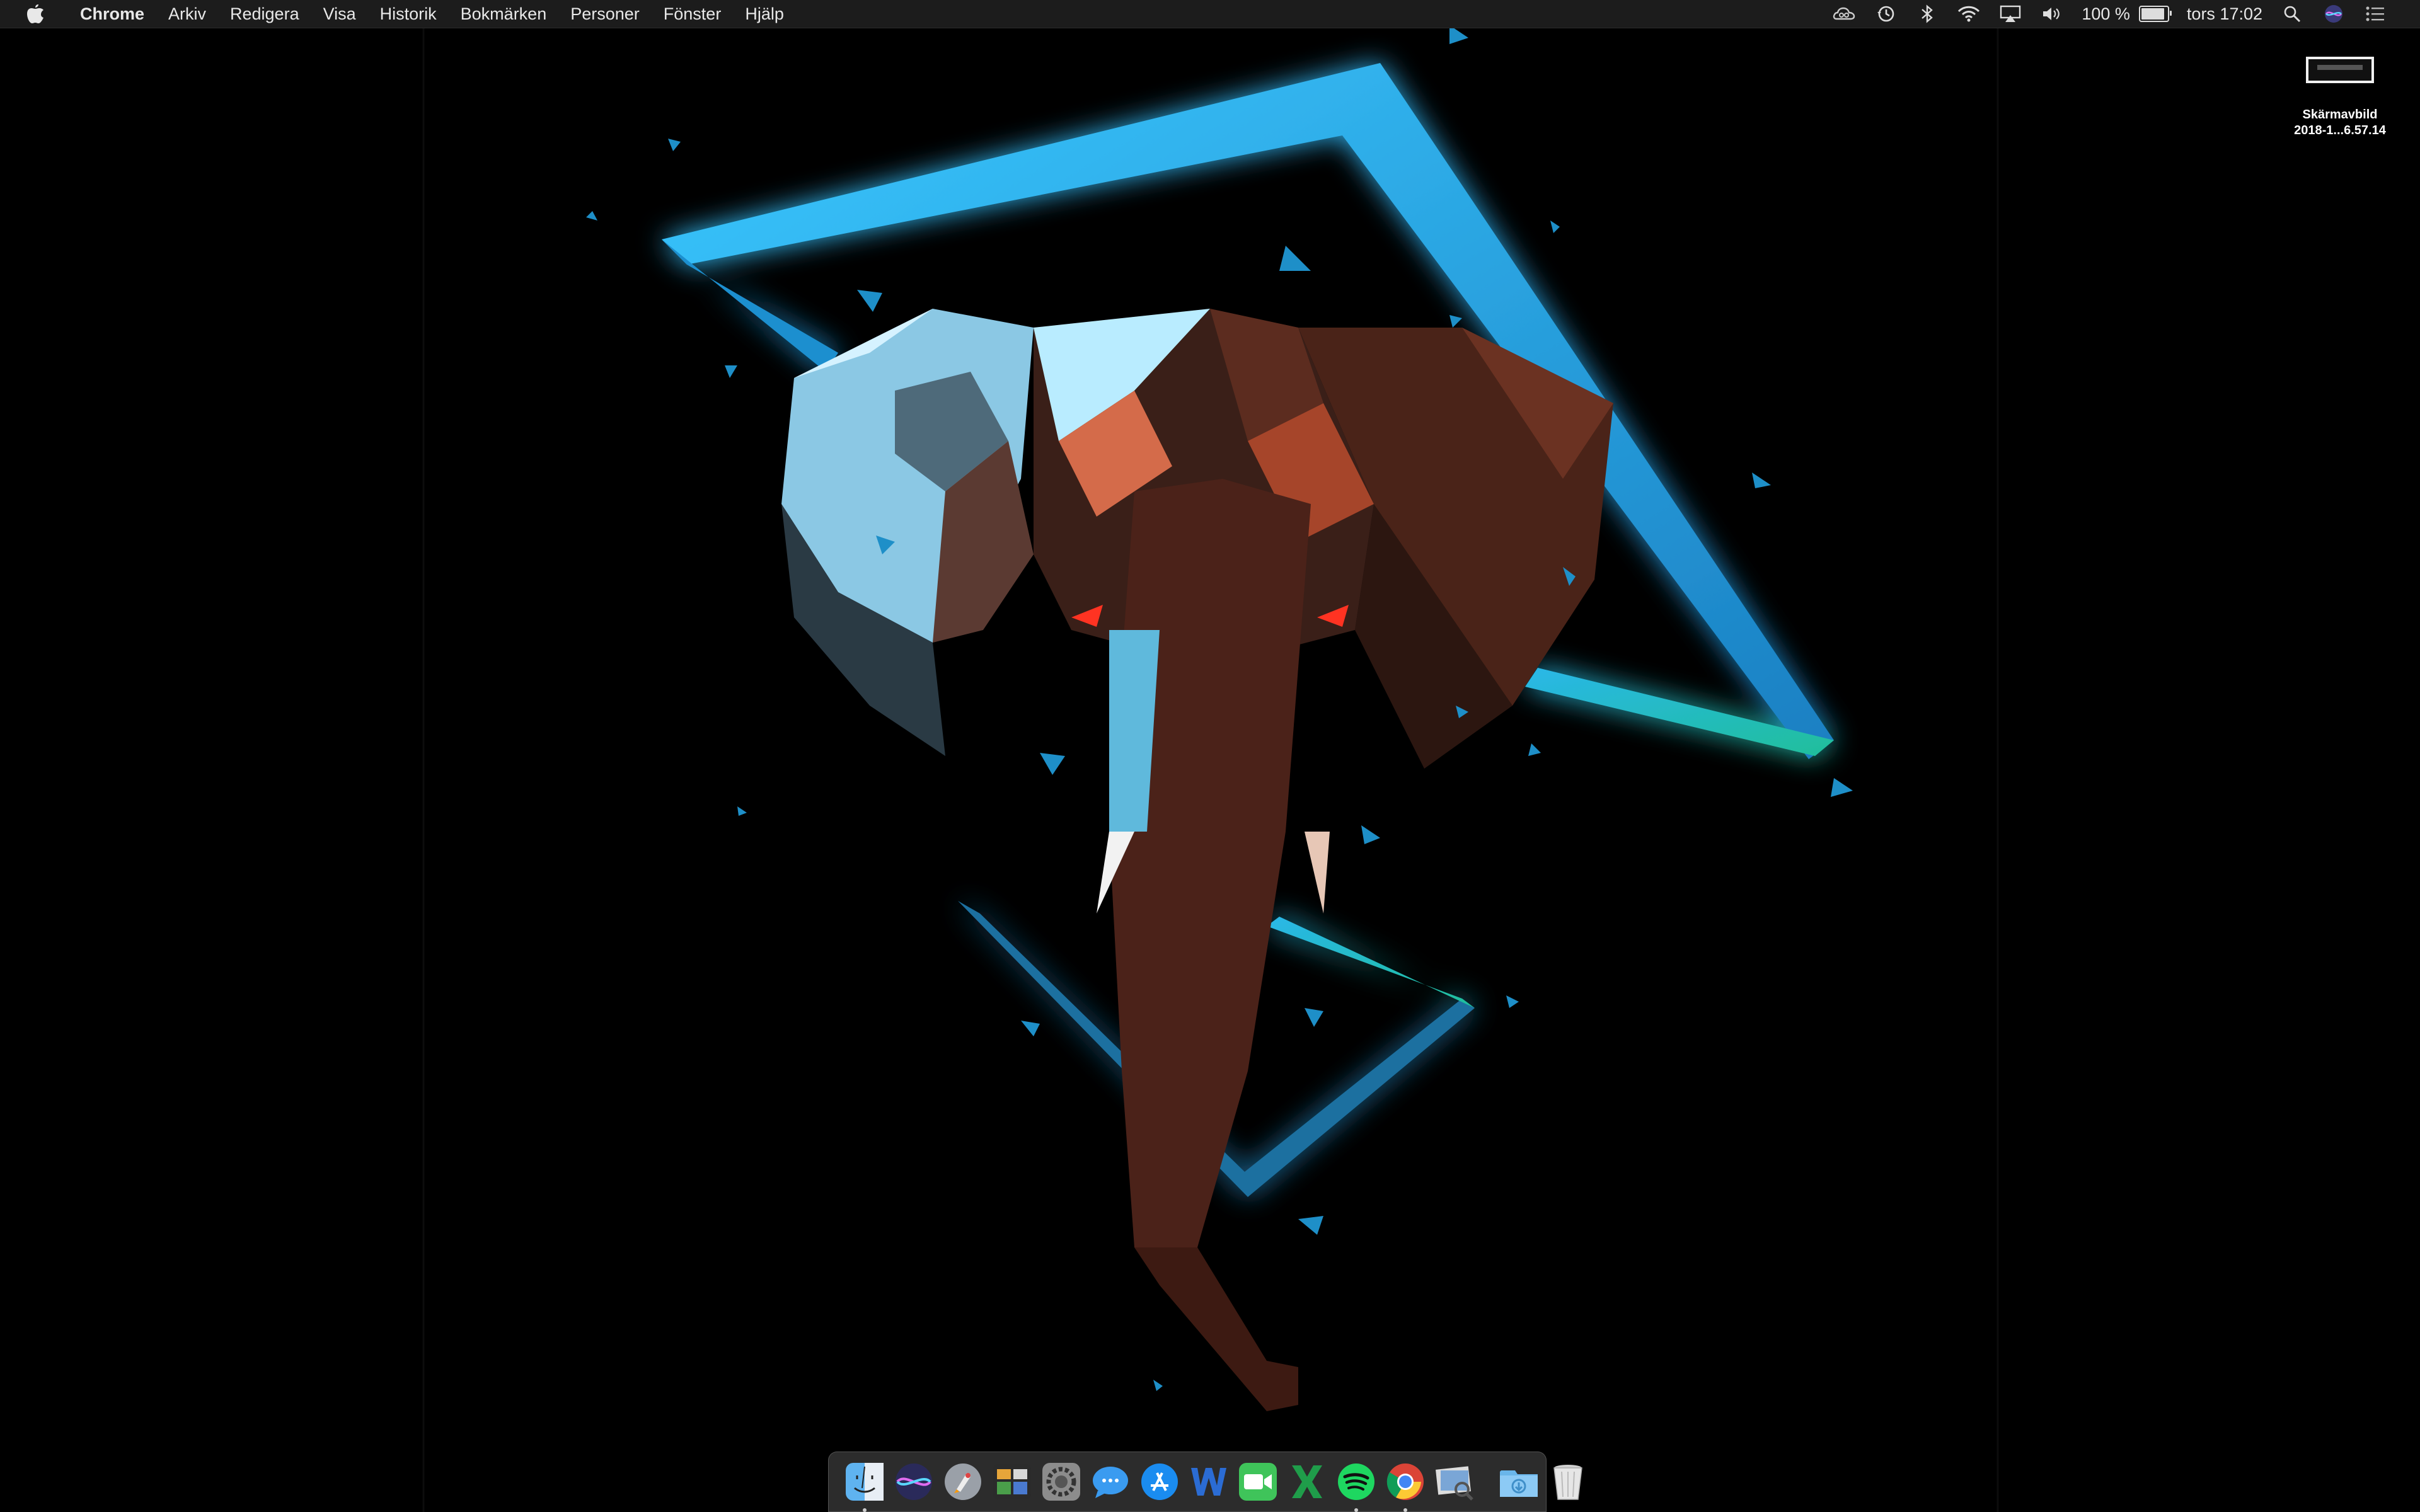 The height and width of the screenshot is (1512, 2420). I want to click on menu-redigera: Redigera, so click(264, 14).